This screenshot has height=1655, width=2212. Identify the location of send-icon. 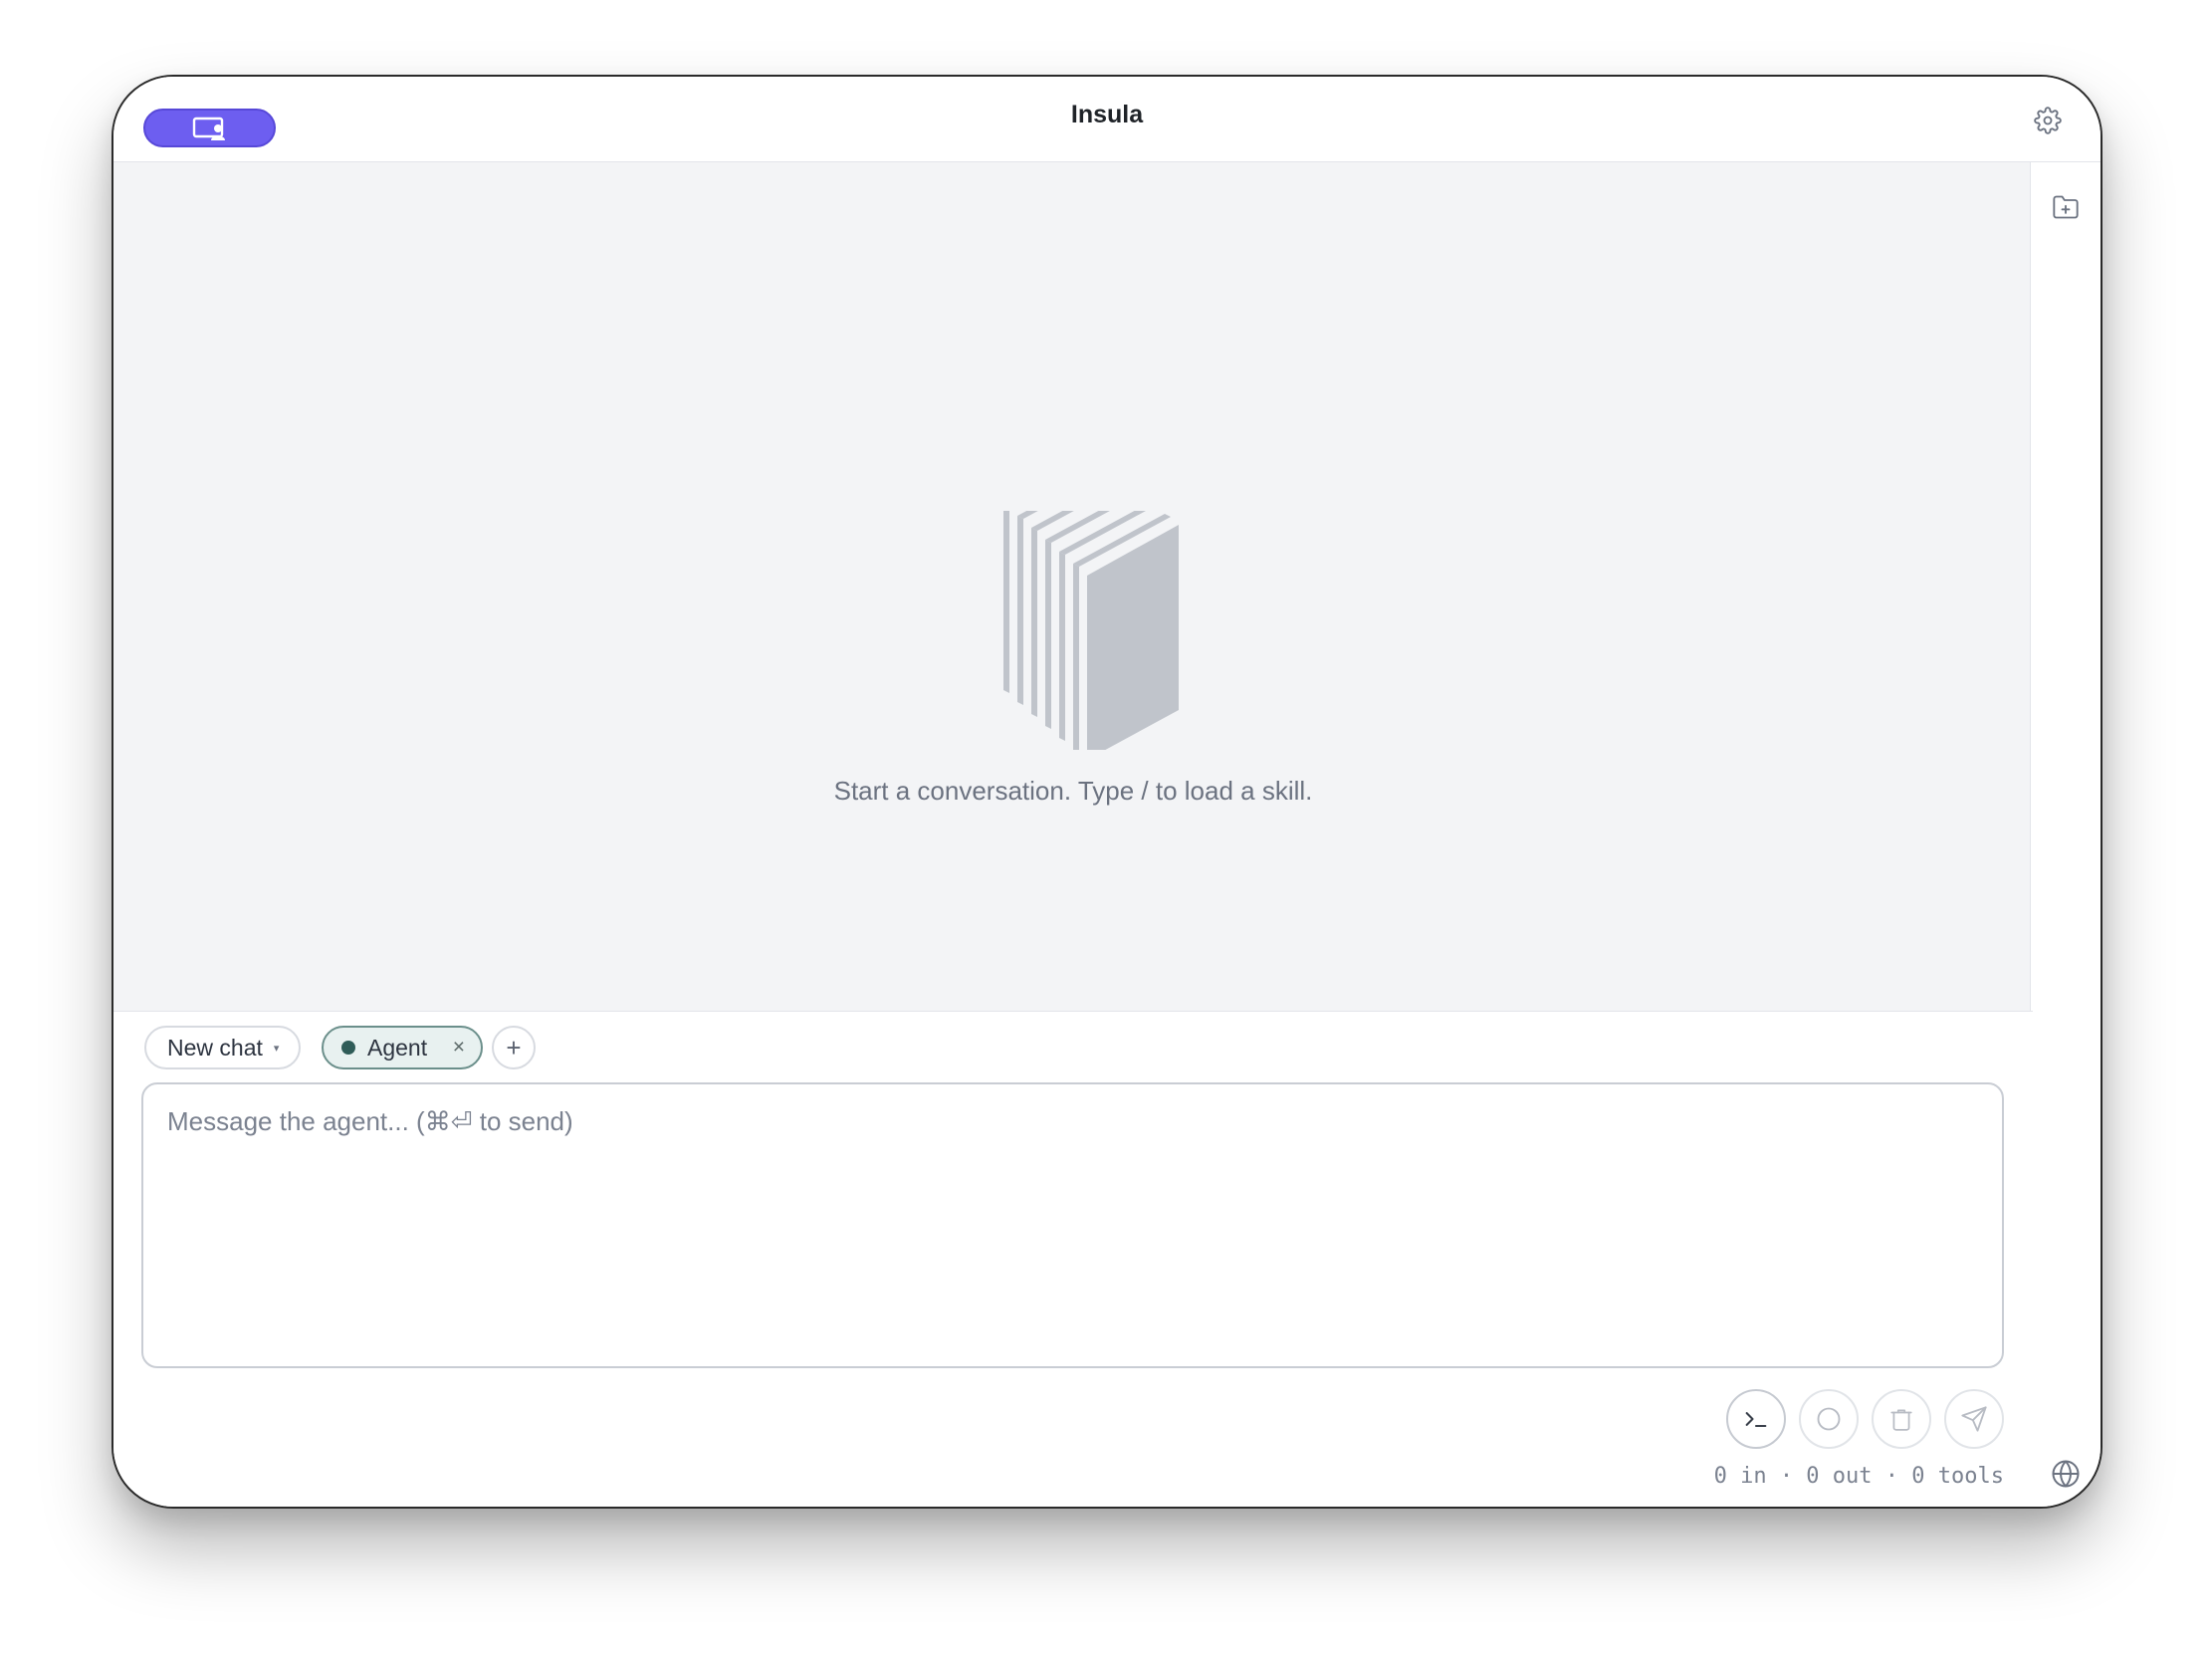
(1974, 1419).